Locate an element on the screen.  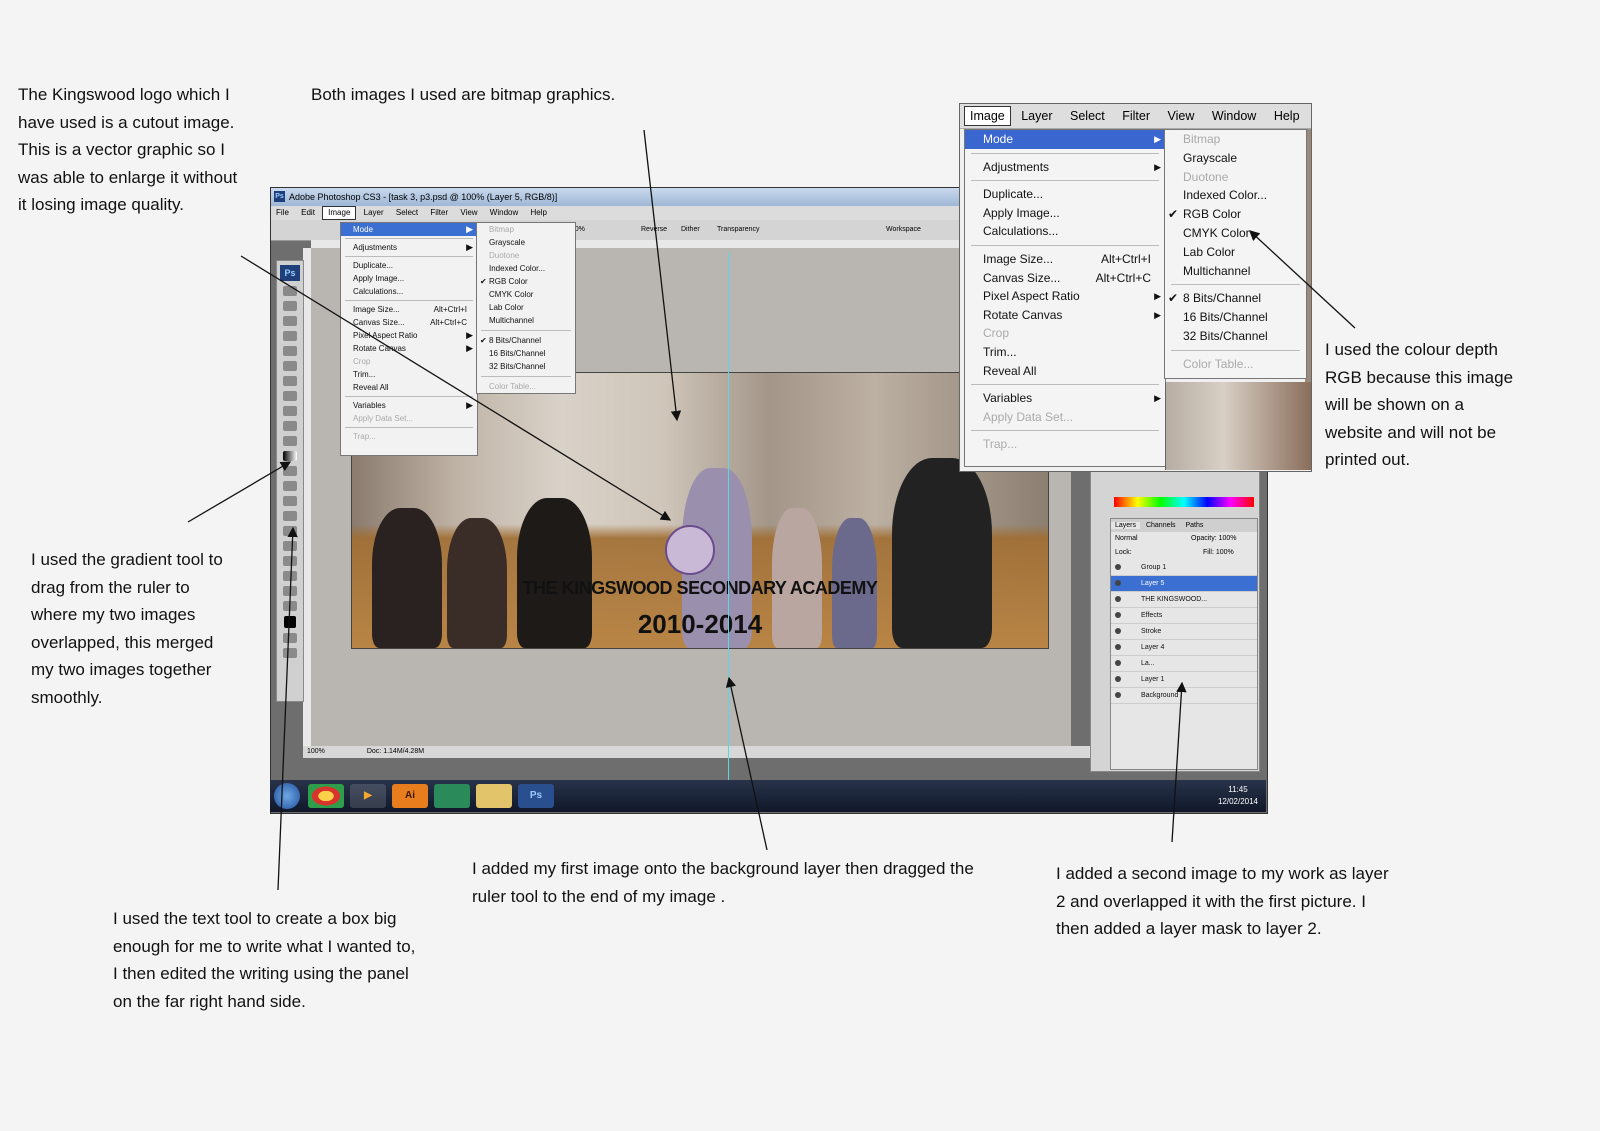
zoom-menu-image: Image is located at coordinates (987, 116).